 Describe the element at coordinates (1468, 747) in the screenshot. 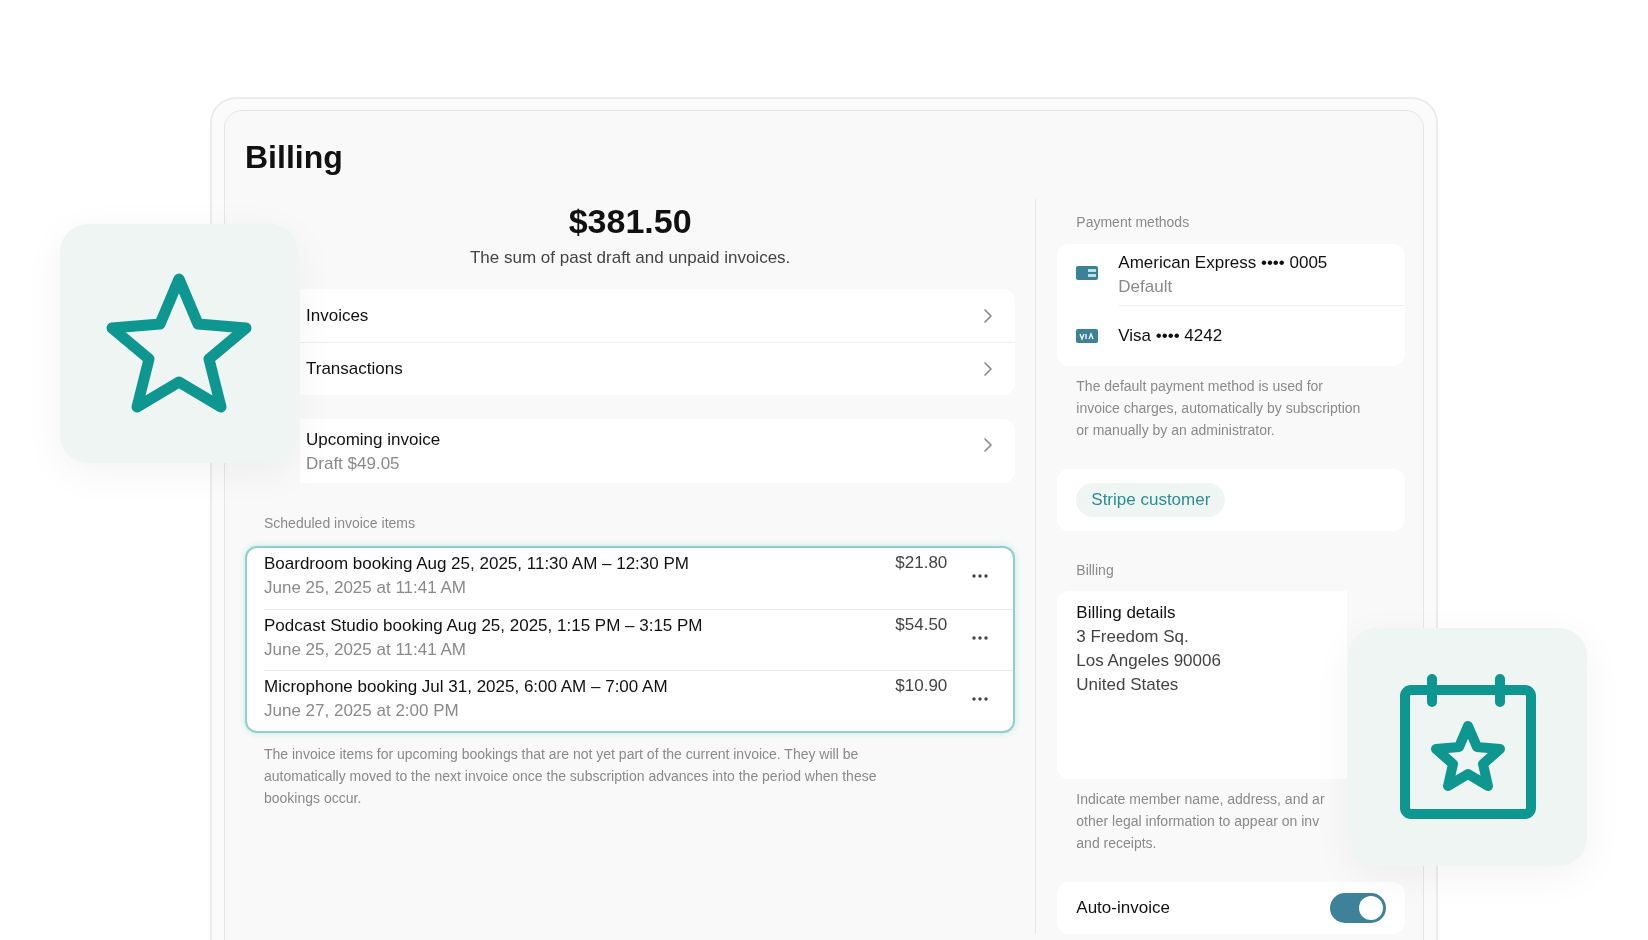

I see `calendar-star-icon` at that location.